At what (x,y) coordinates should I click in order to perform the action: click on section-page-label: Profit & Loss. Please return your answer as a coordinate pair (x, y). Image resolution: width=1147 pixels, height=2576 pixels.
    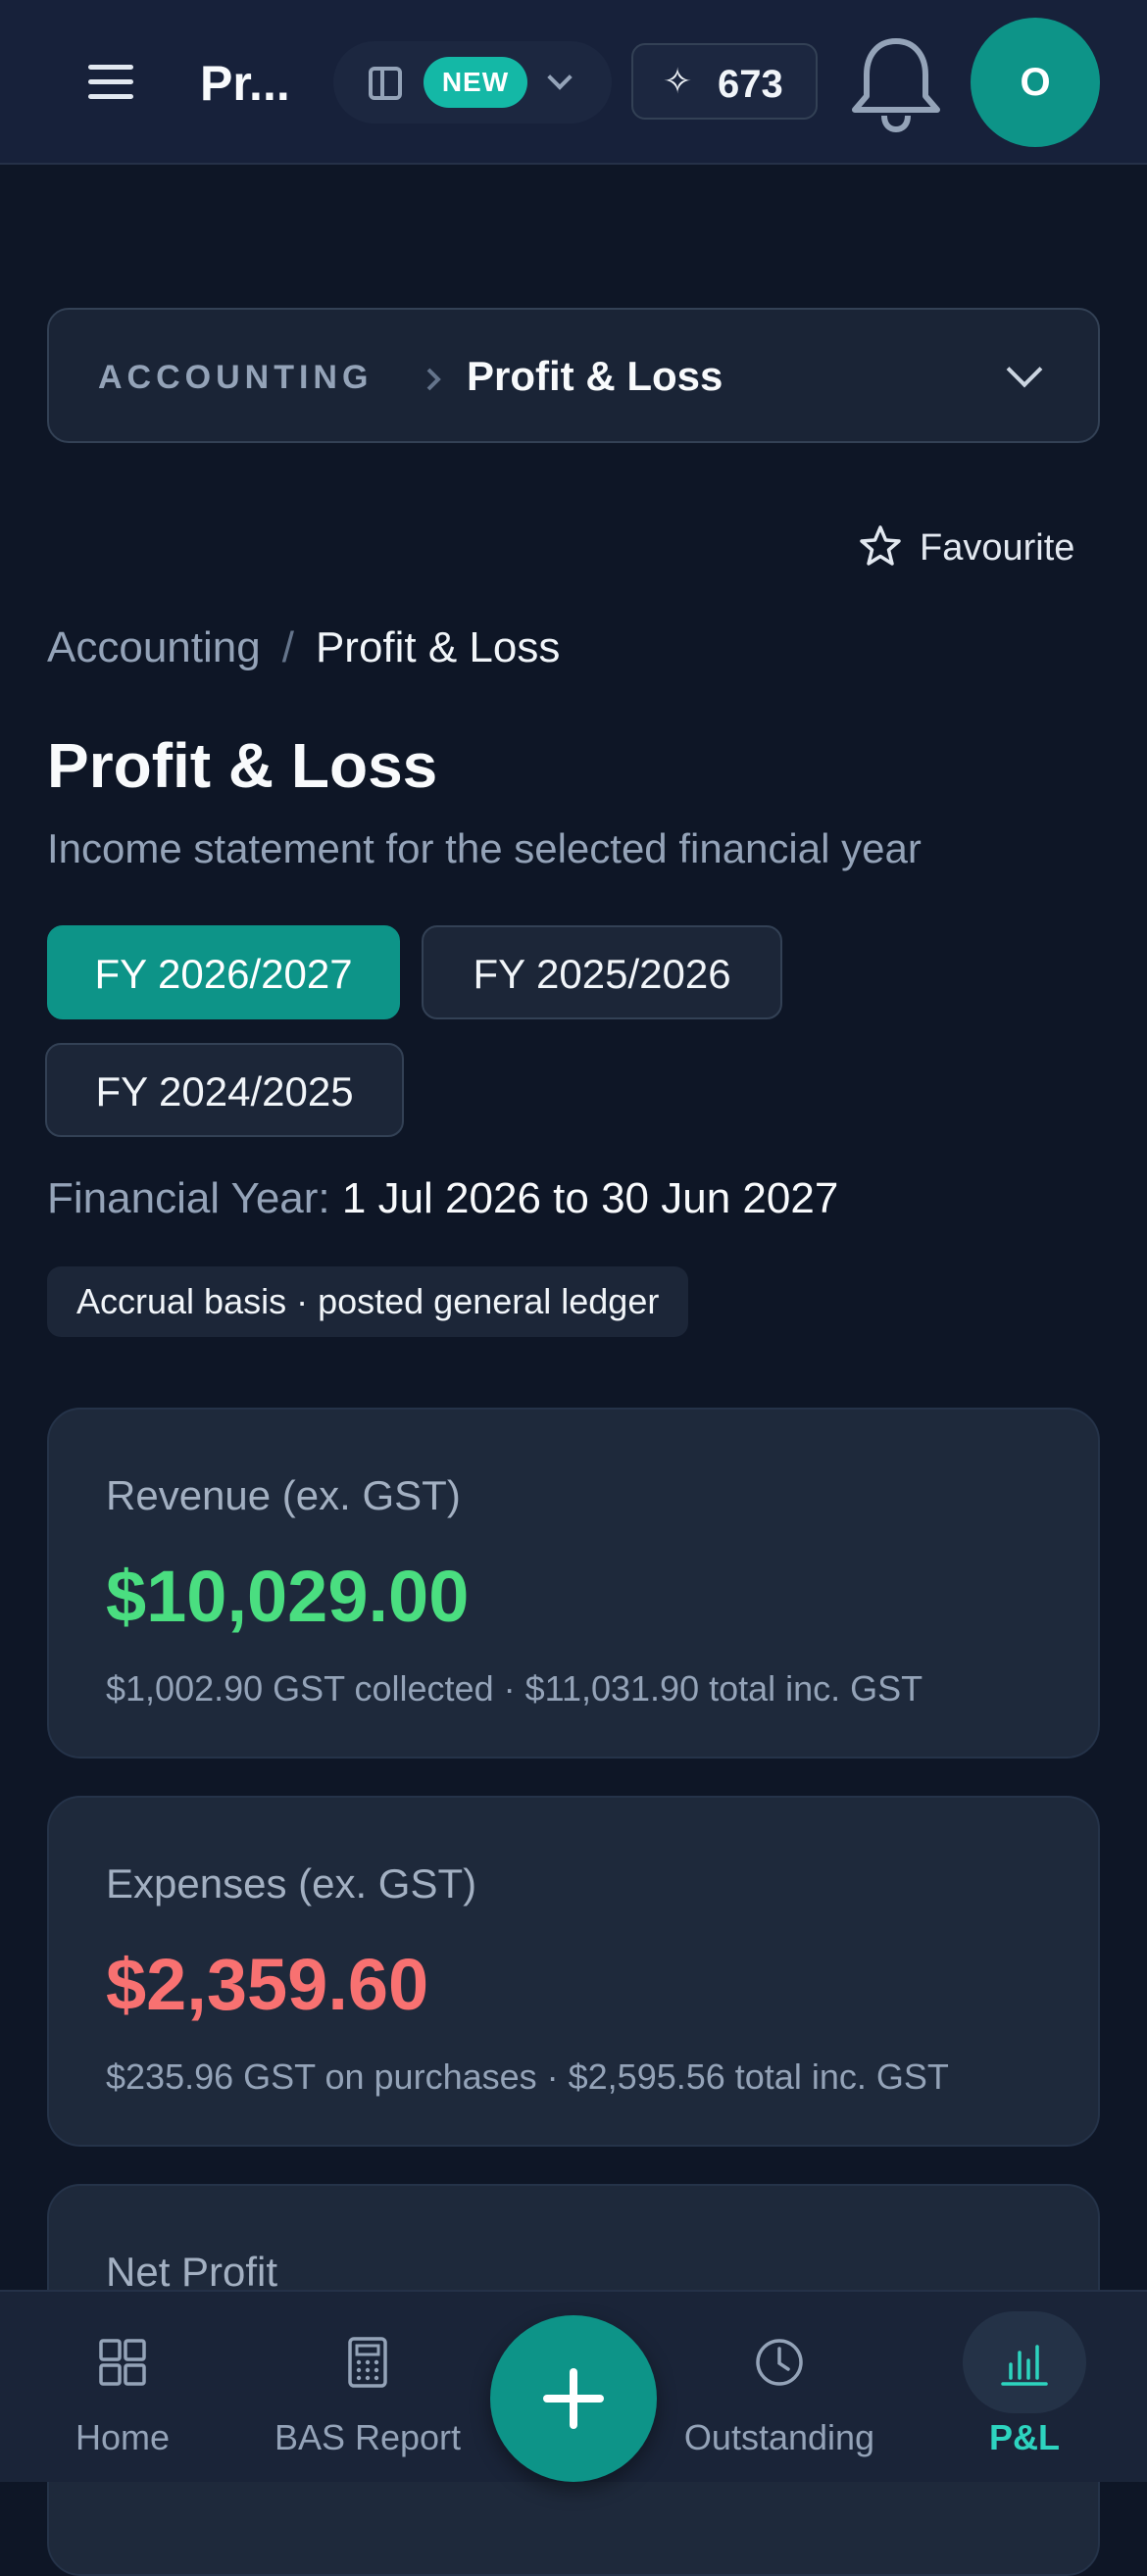
    Looking at the image, I should click on (595, 376).